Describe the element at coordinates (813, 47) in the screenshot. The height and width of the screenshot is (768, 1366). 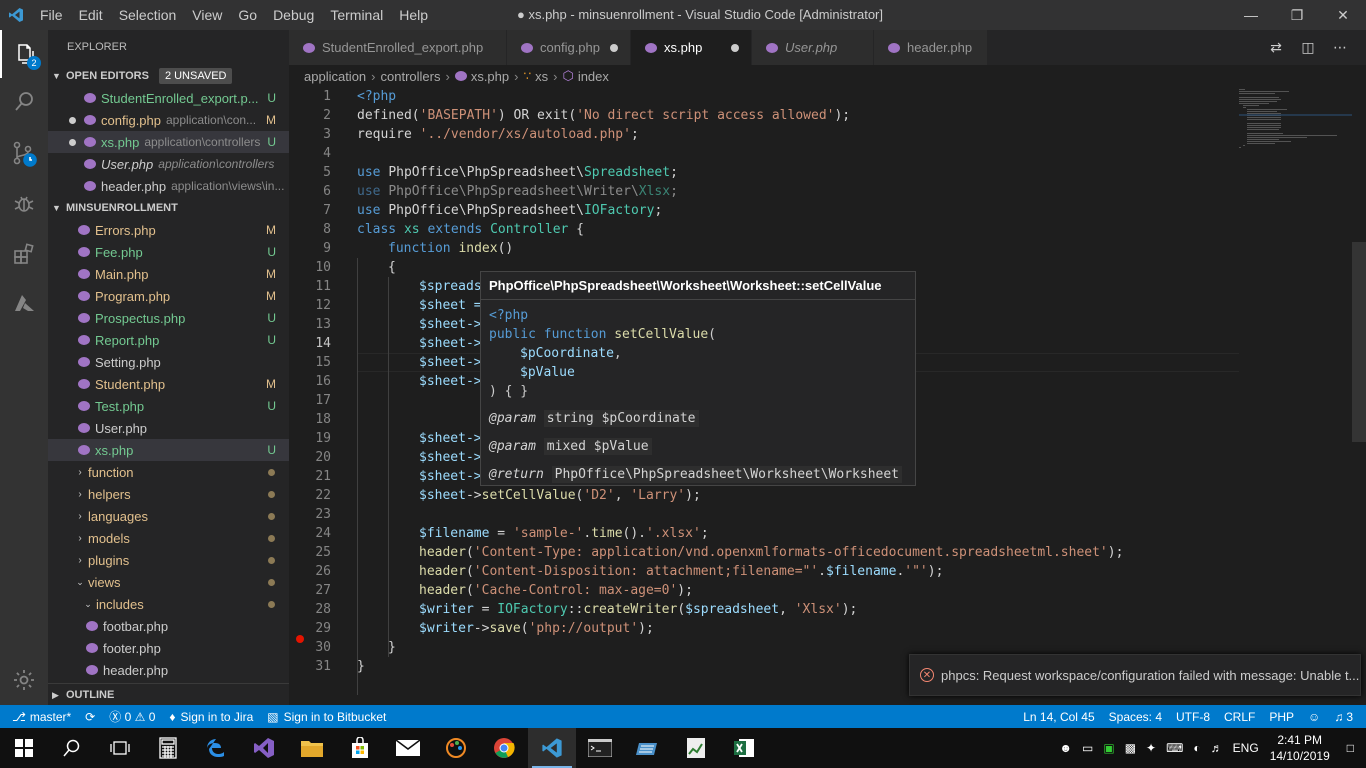
I see `tab-user: User.php` at that location.